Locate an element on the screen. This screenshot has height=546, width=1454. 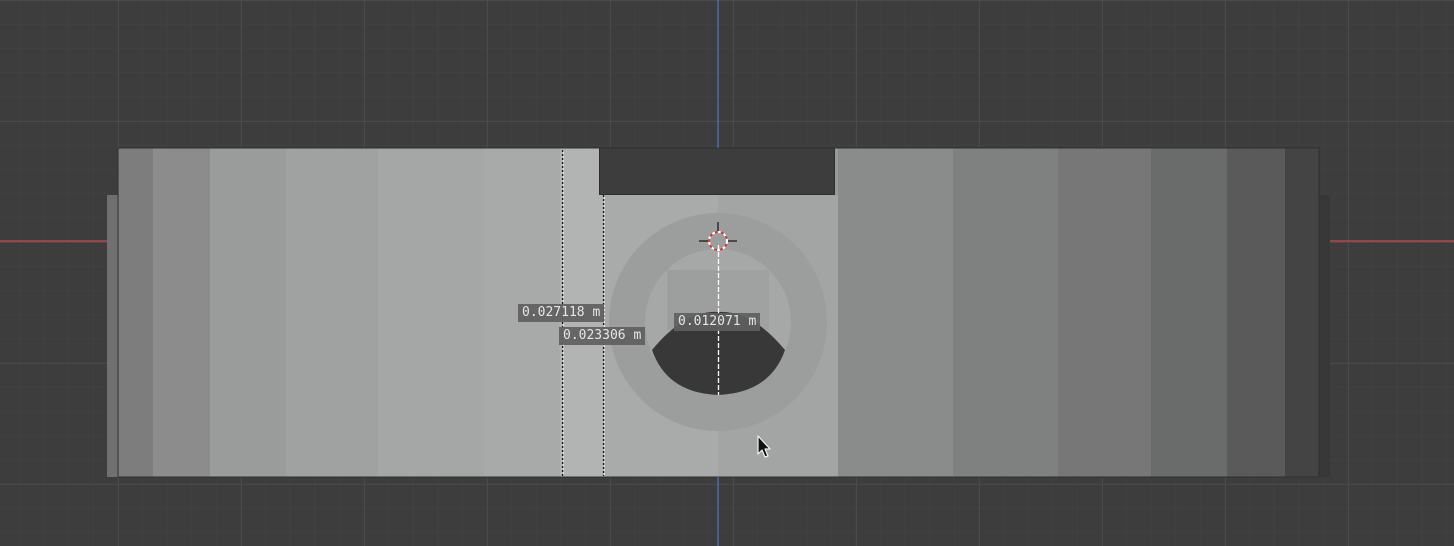
measurement-label-inner-width: 0.023306 m is located at coordinates (602, 336).